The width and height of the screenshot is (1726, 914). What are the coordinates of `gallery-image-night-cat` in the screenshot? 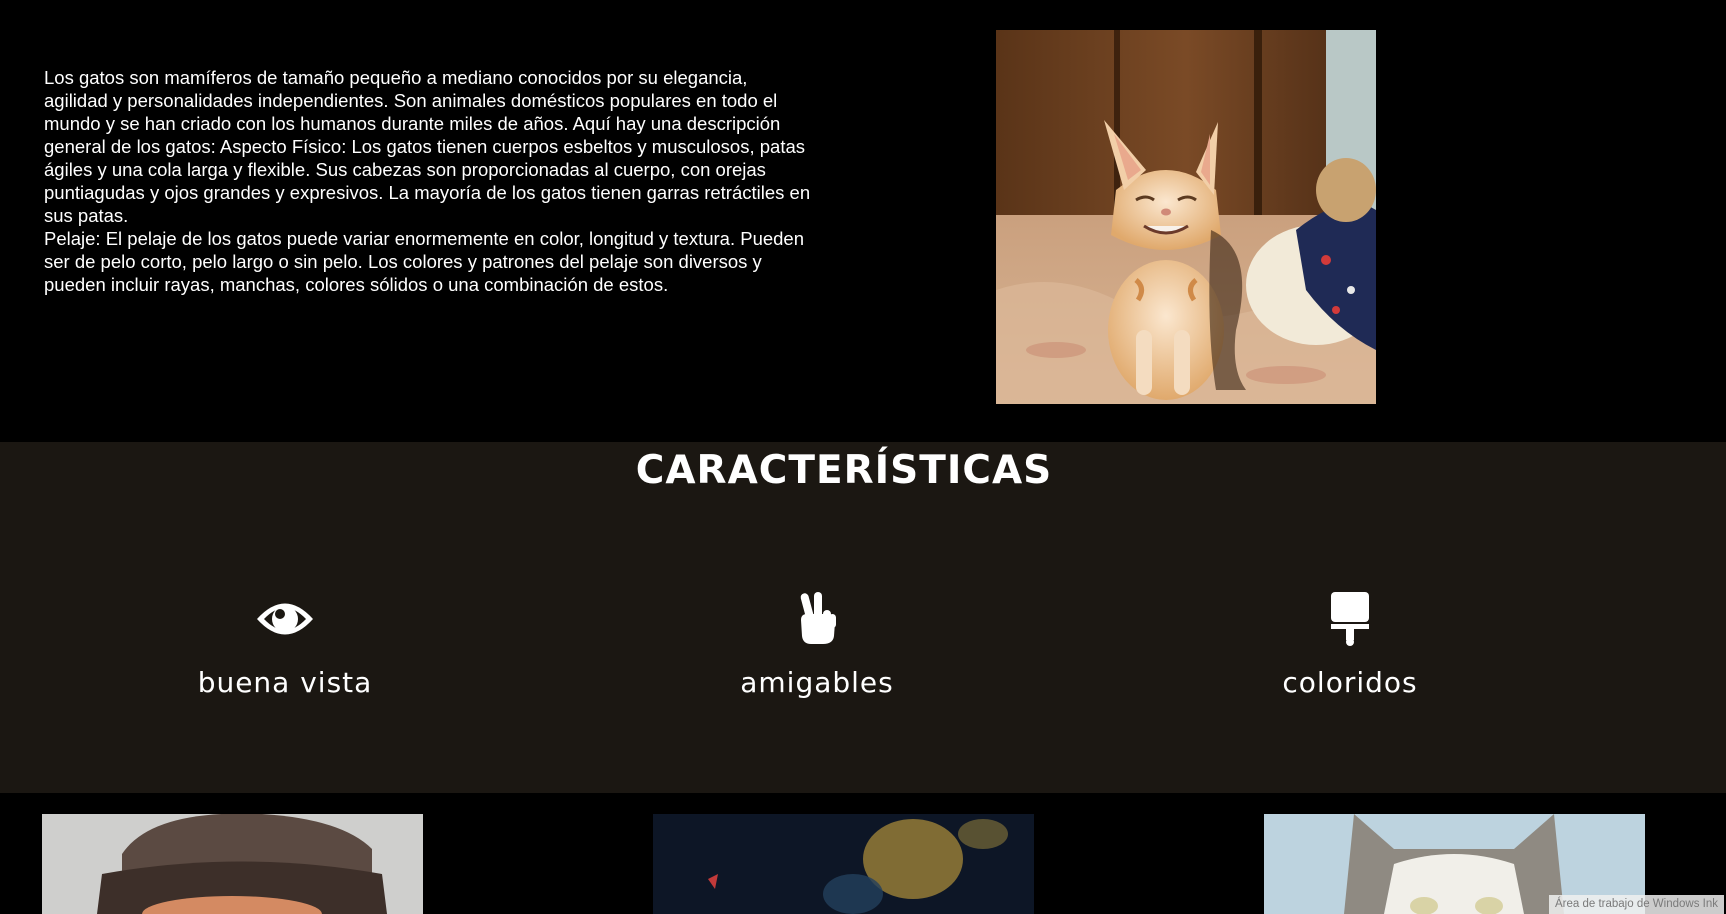 It's located at (843, 864).